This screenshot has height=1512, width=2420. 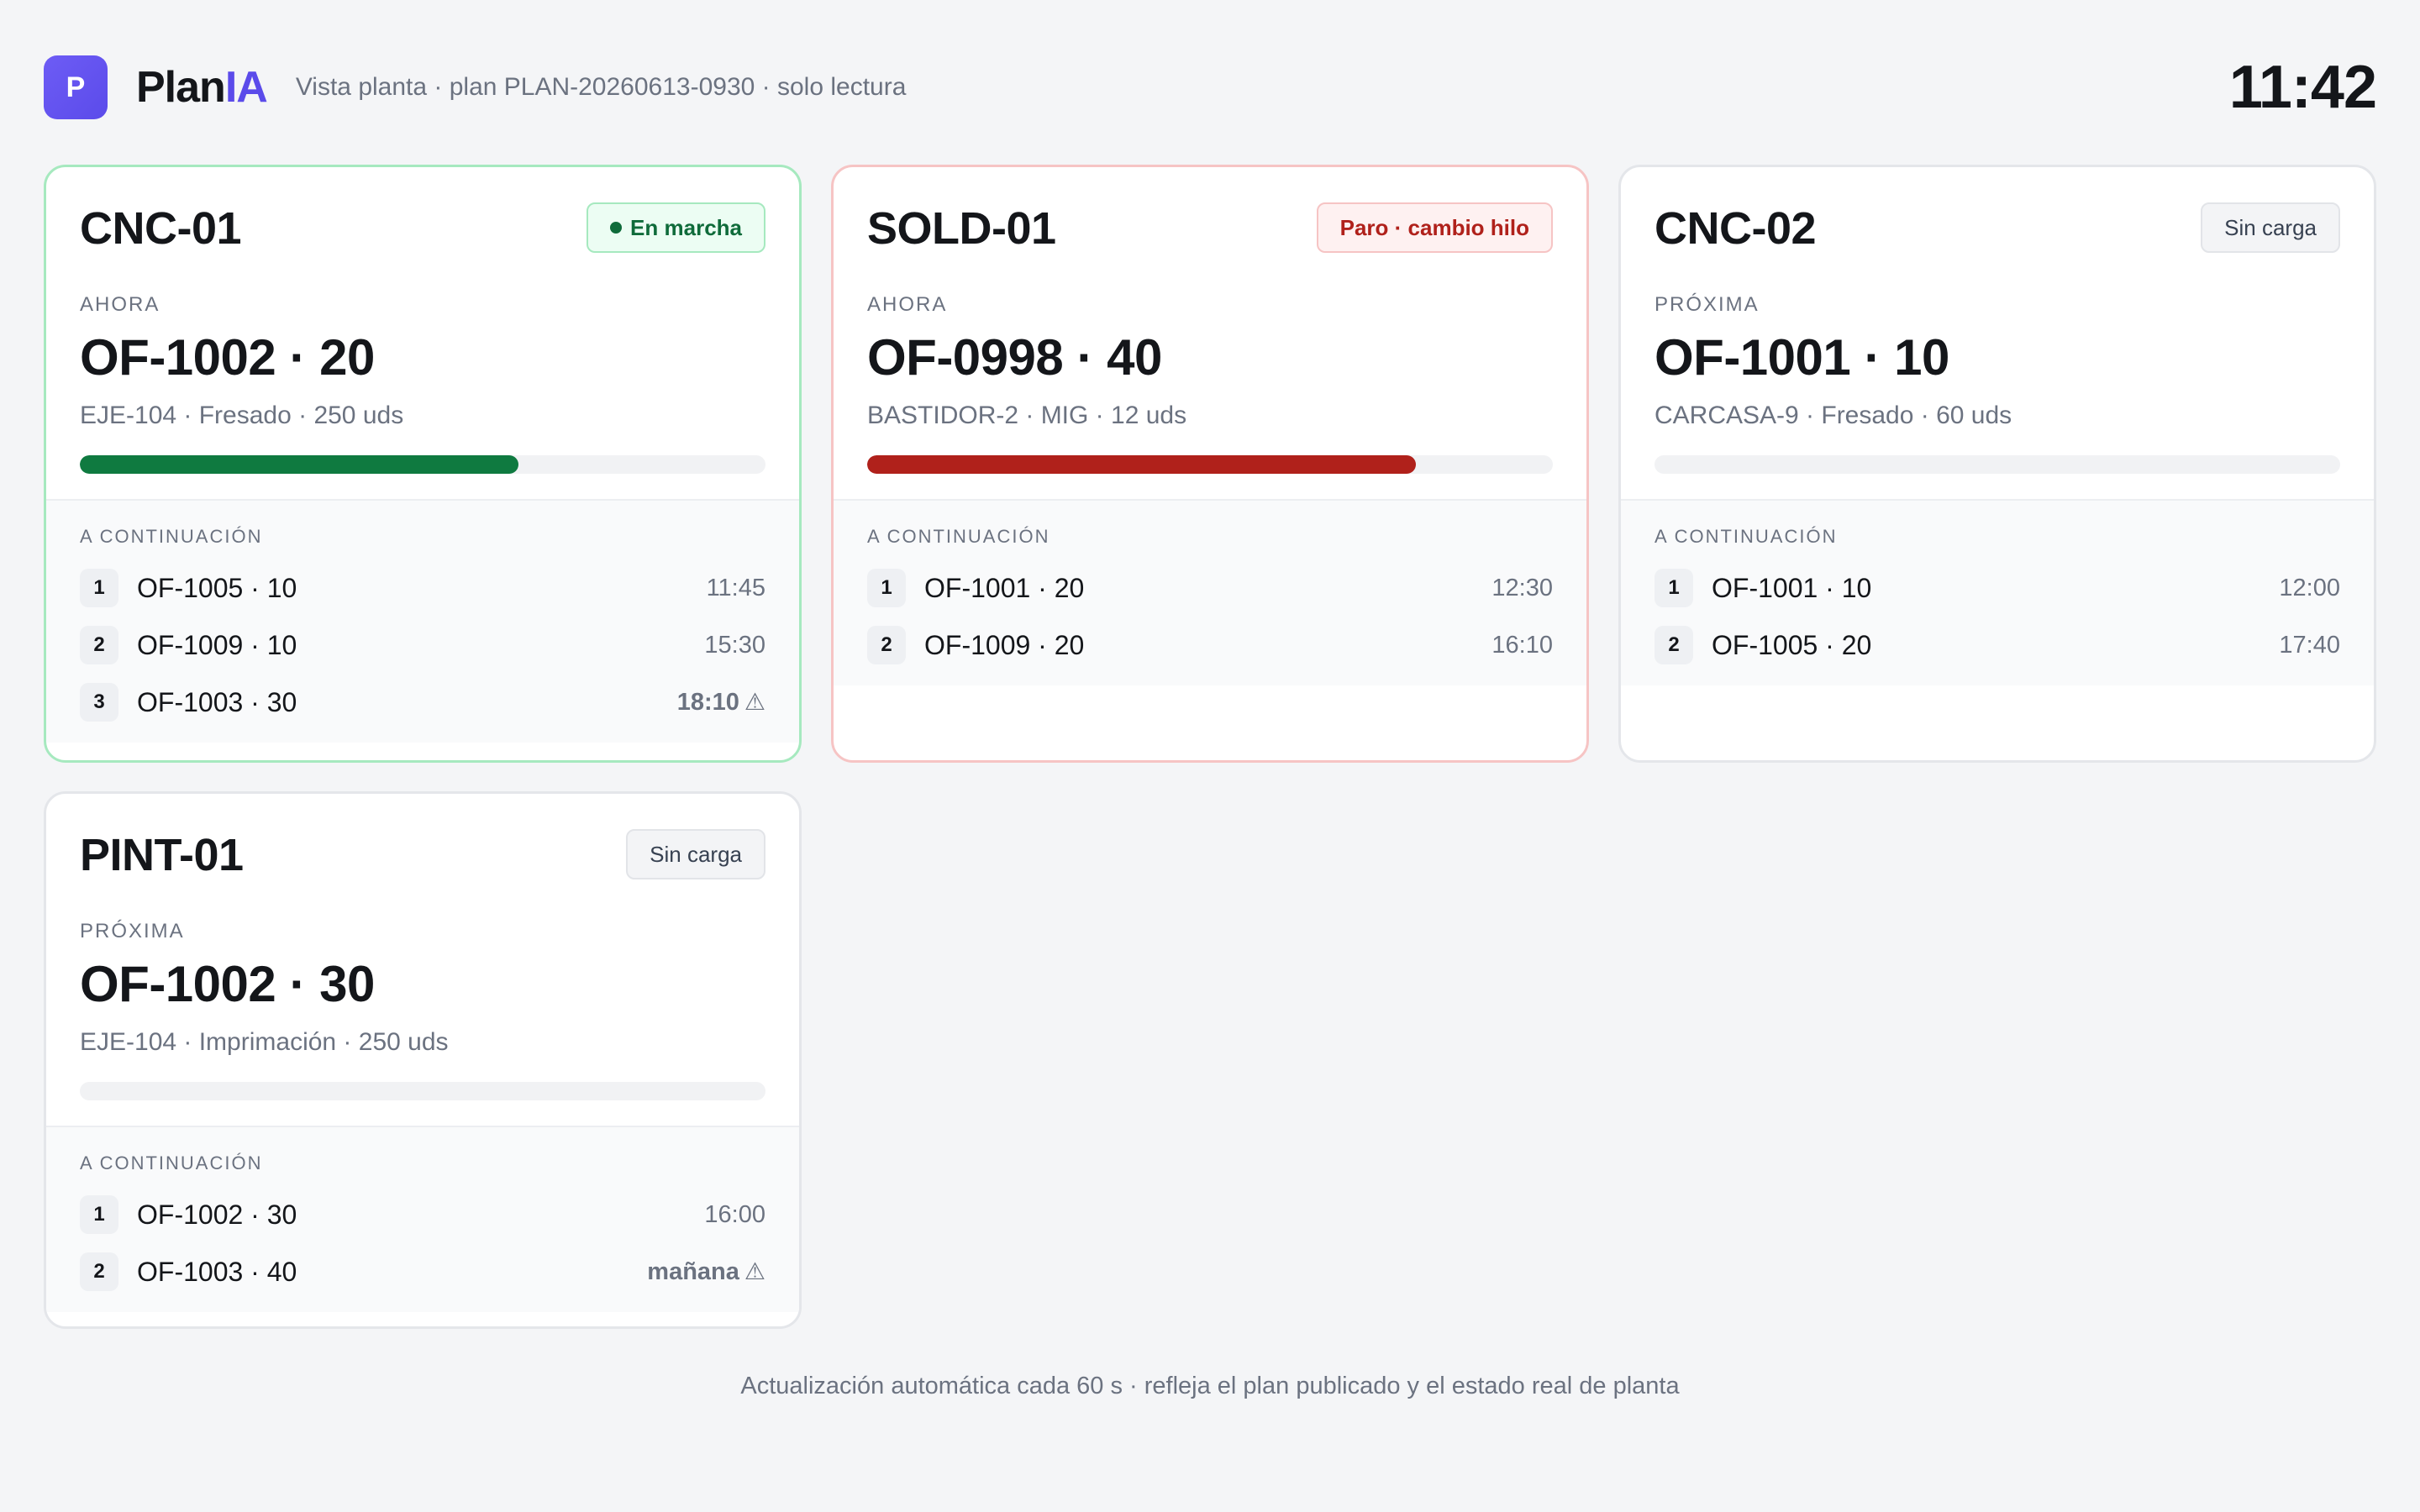 I want to click on status-badge: En marcha, so click(x=676, y=227).